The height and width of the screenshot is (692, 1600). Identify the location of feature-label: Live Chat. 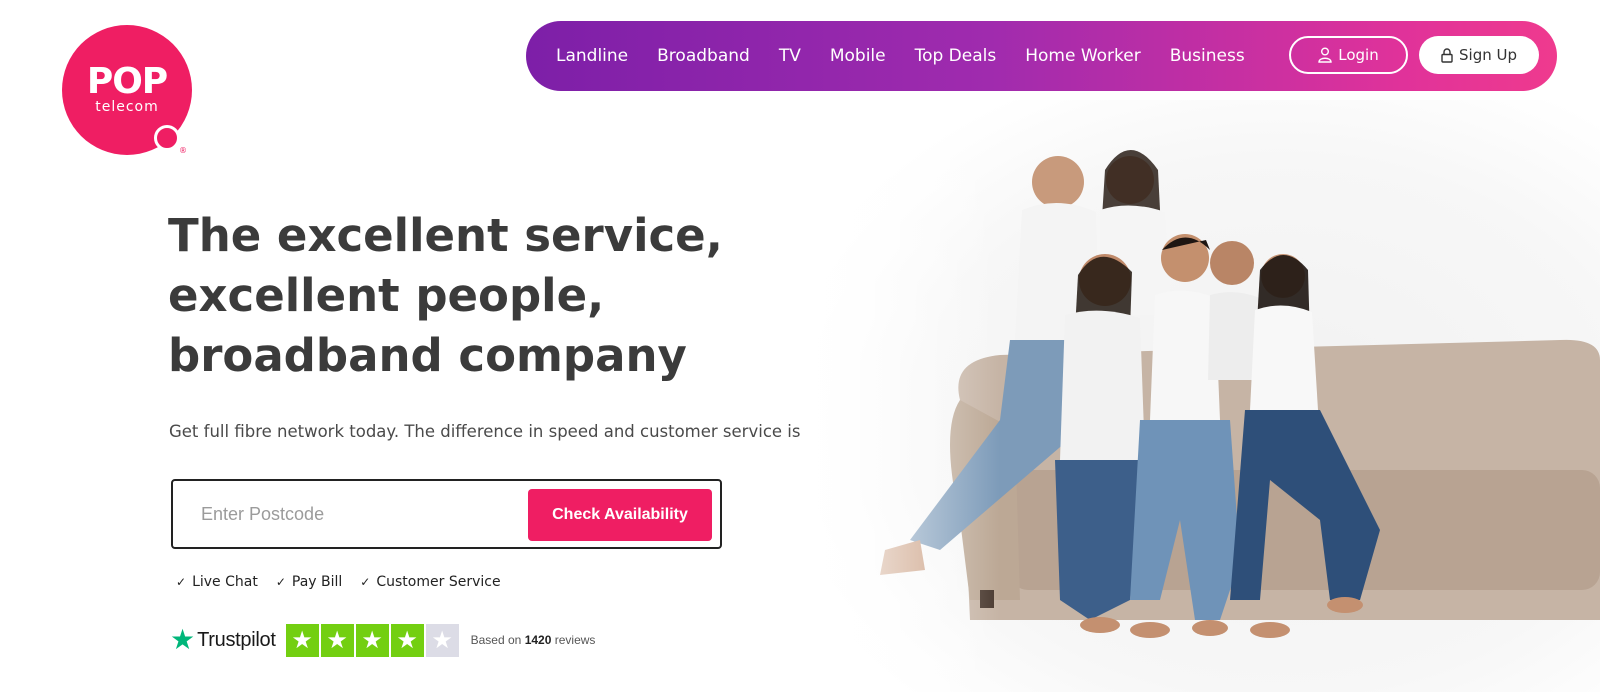
(225, 582).